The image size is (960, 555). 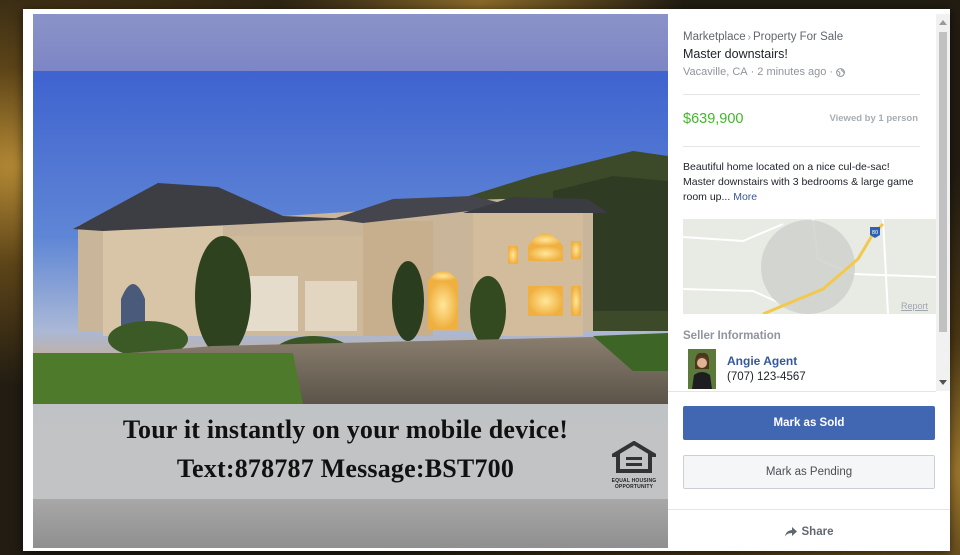 I want to click on mark-as-pending-button: Mark as Pending, so click(x=809, y=472).